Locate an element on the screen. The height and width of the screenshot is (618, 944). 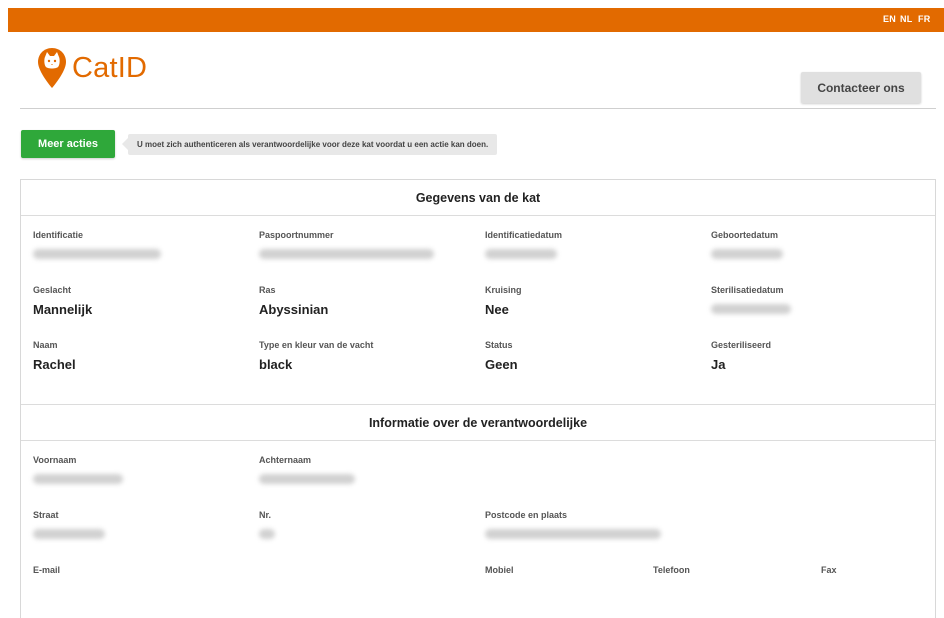
owner-section-title: Informatie over de verantwoordelijke is located at coordinates (478, 422).